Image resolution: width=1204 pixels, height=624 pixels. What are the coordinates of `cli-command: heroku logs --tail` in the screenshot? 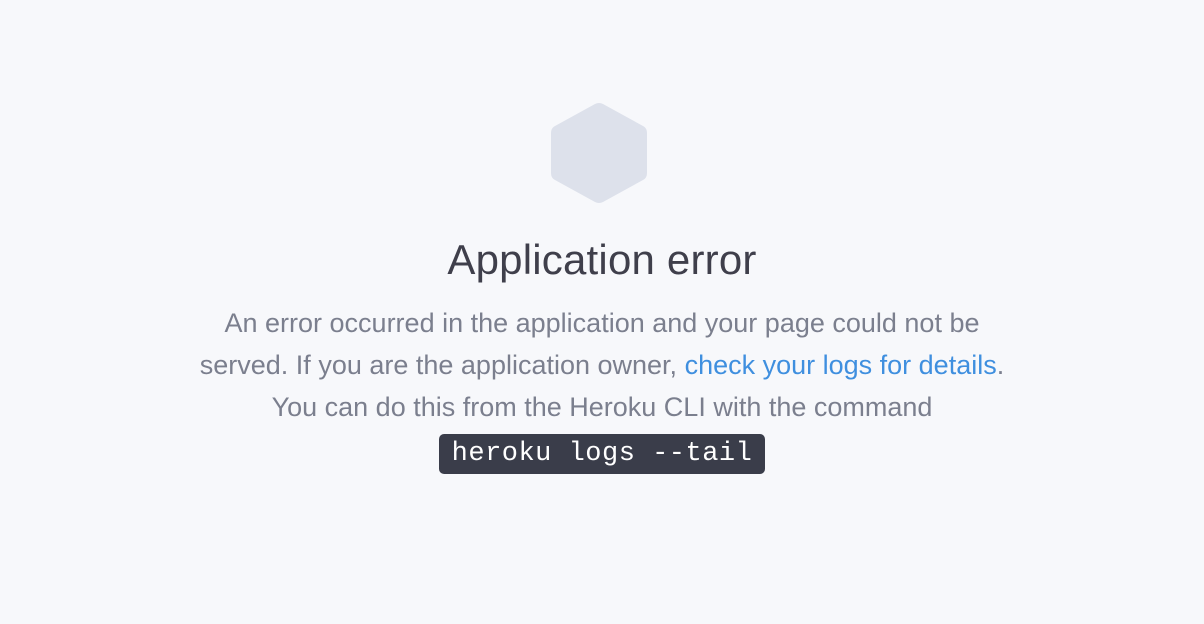 It's located at (602, 454).